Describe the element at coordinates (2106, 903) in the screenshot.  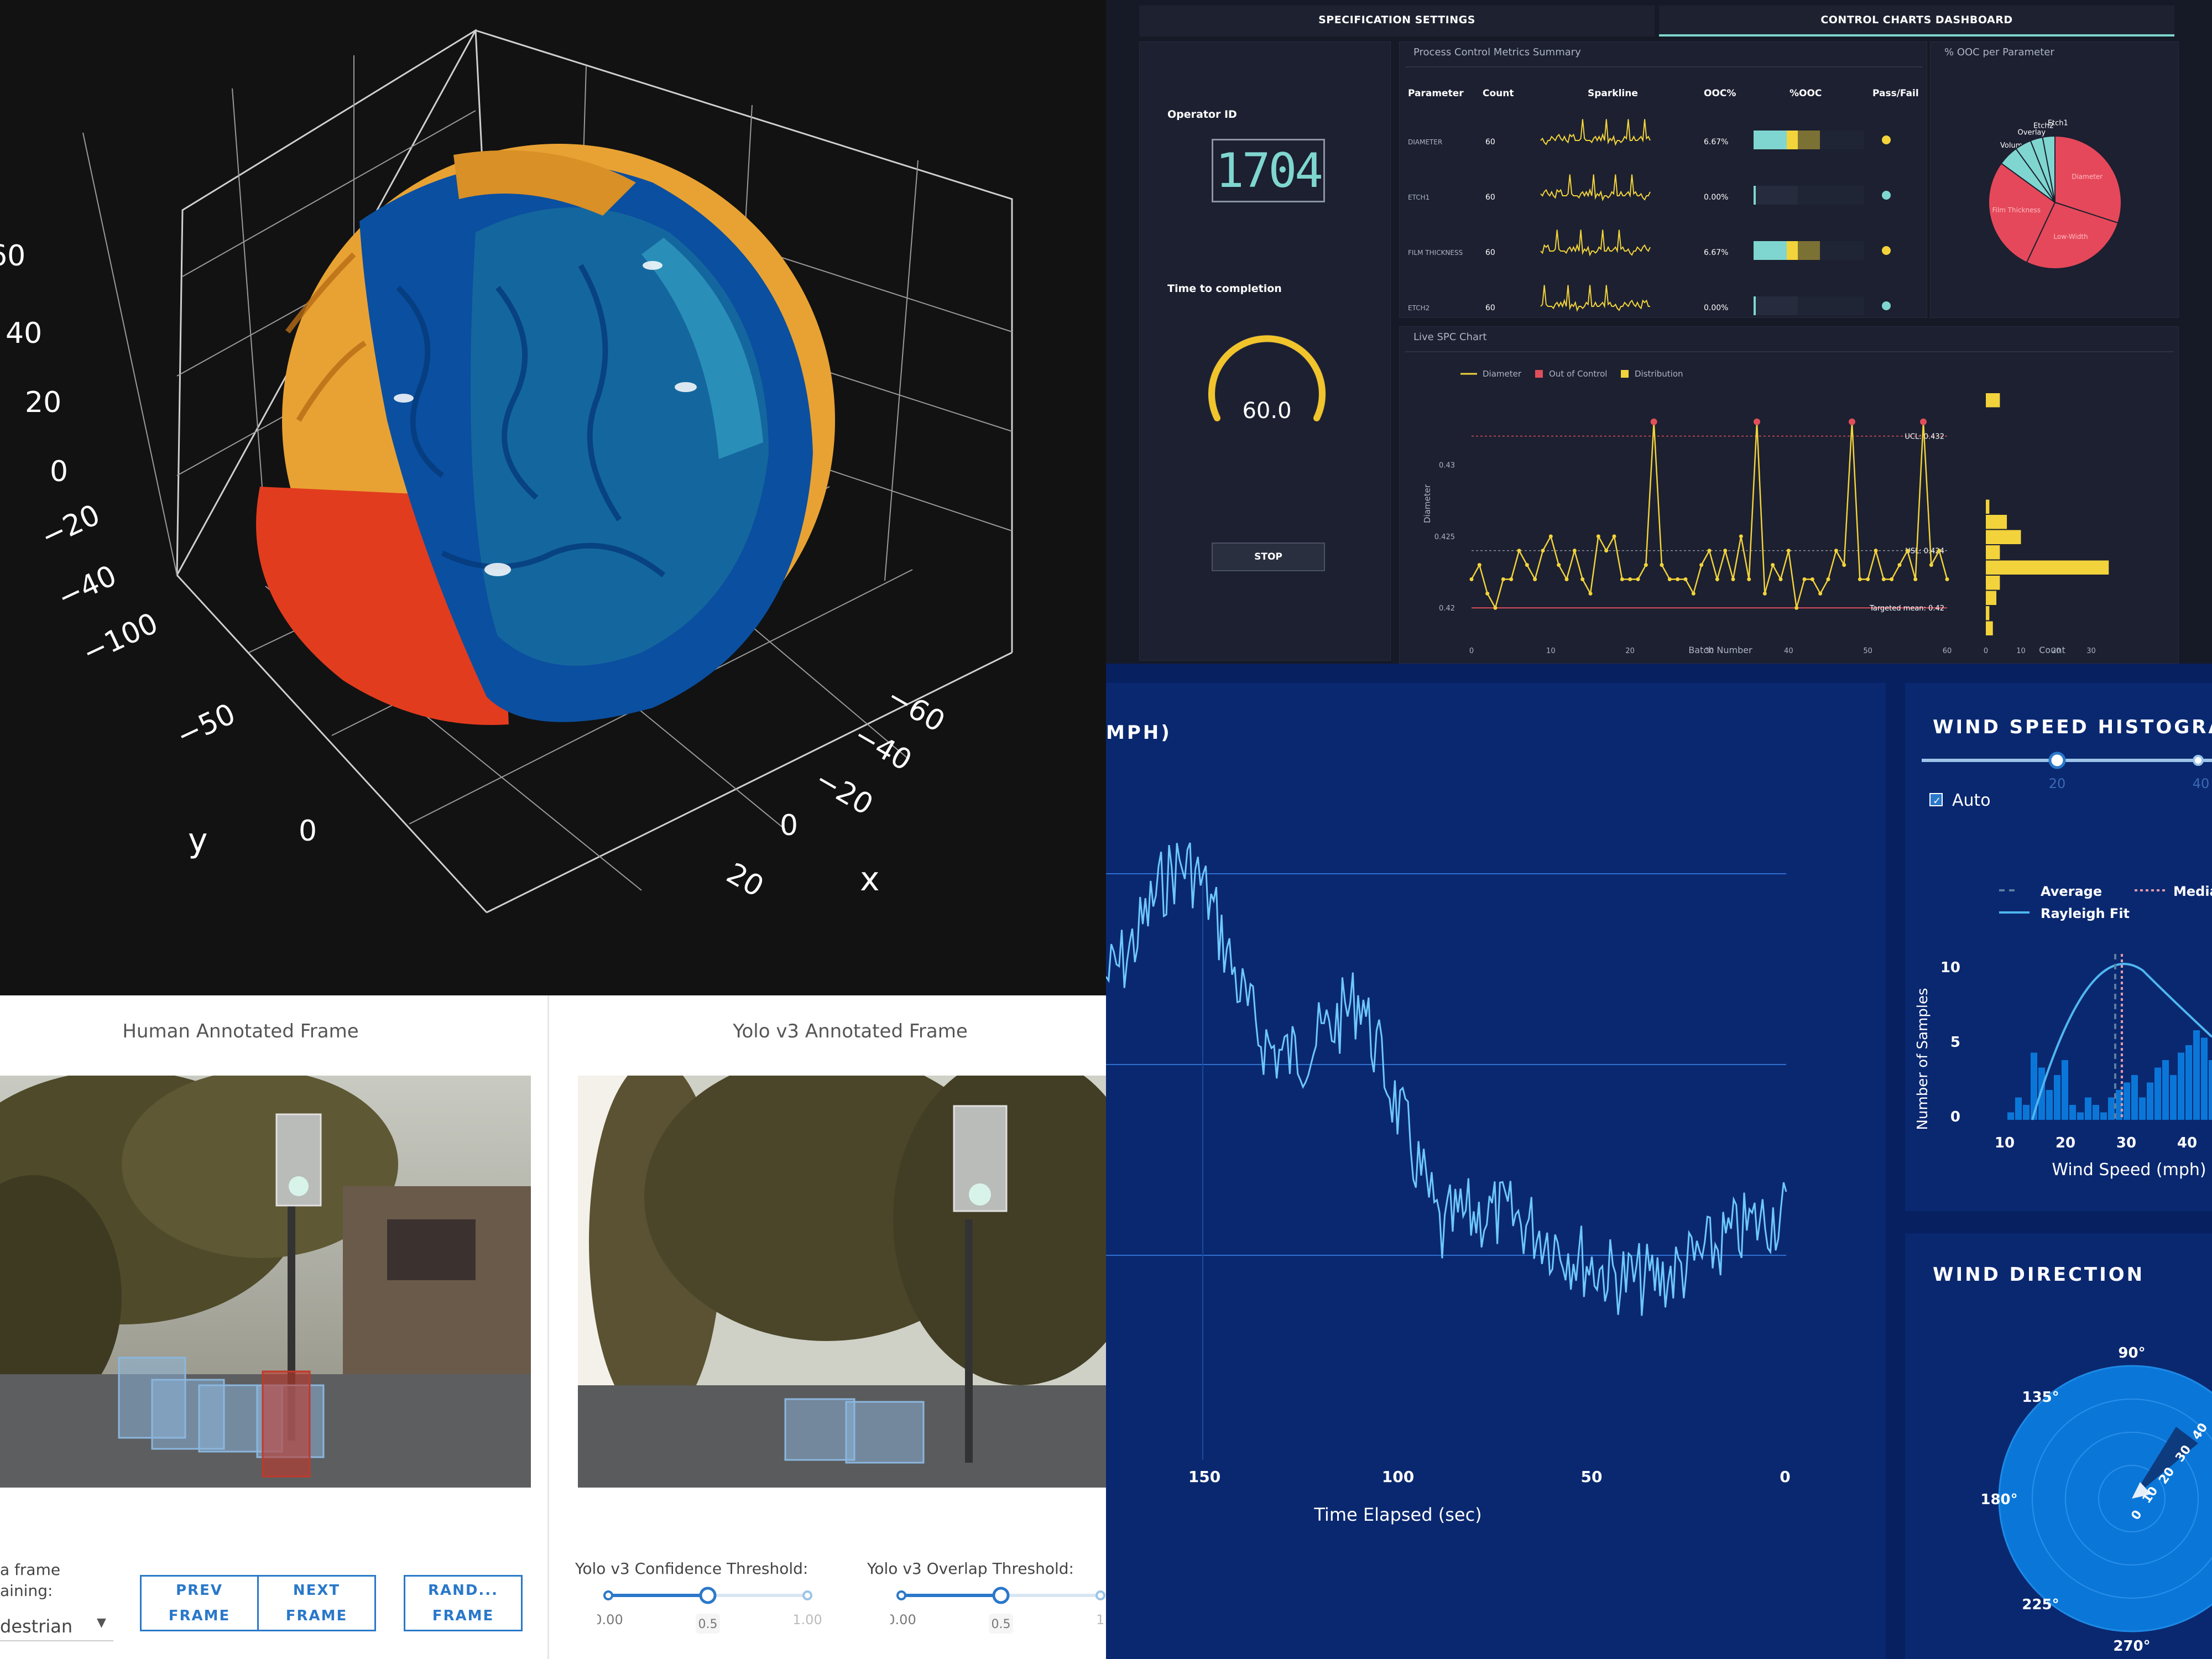
I see `wind-hist-legend: Average Media Rayleigh Fit` at that location.